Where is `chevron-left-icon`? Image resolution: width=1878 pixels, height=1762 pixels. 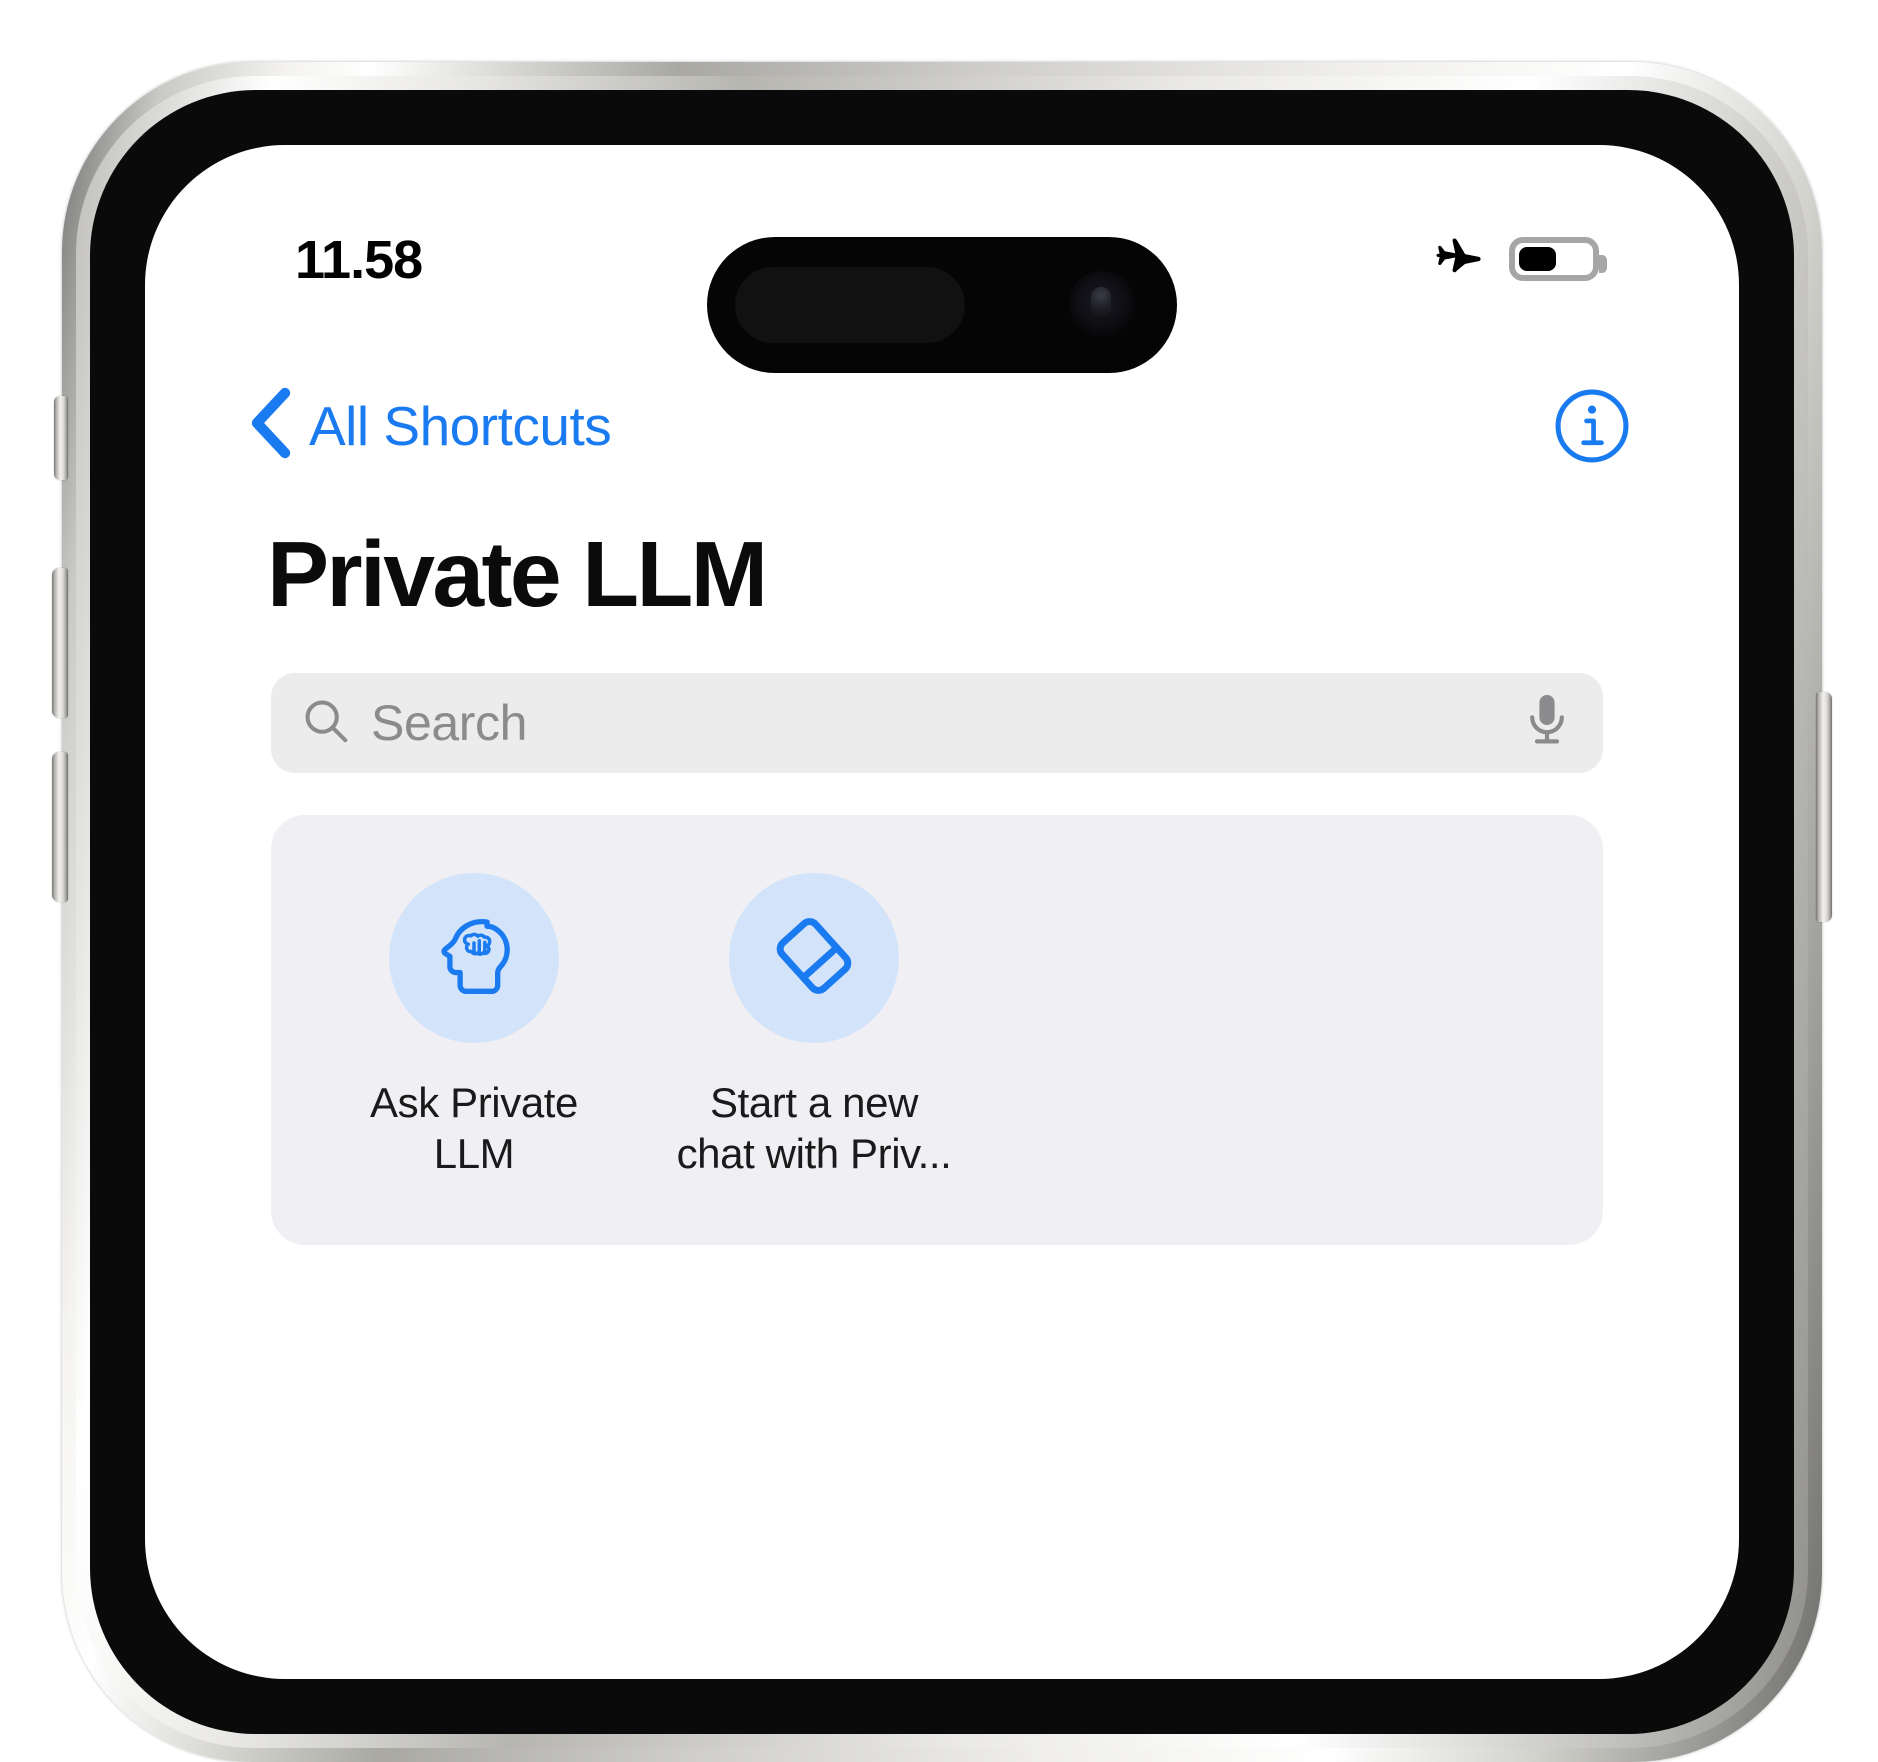
chevron-left-icon is located at coordinates (271, 425).